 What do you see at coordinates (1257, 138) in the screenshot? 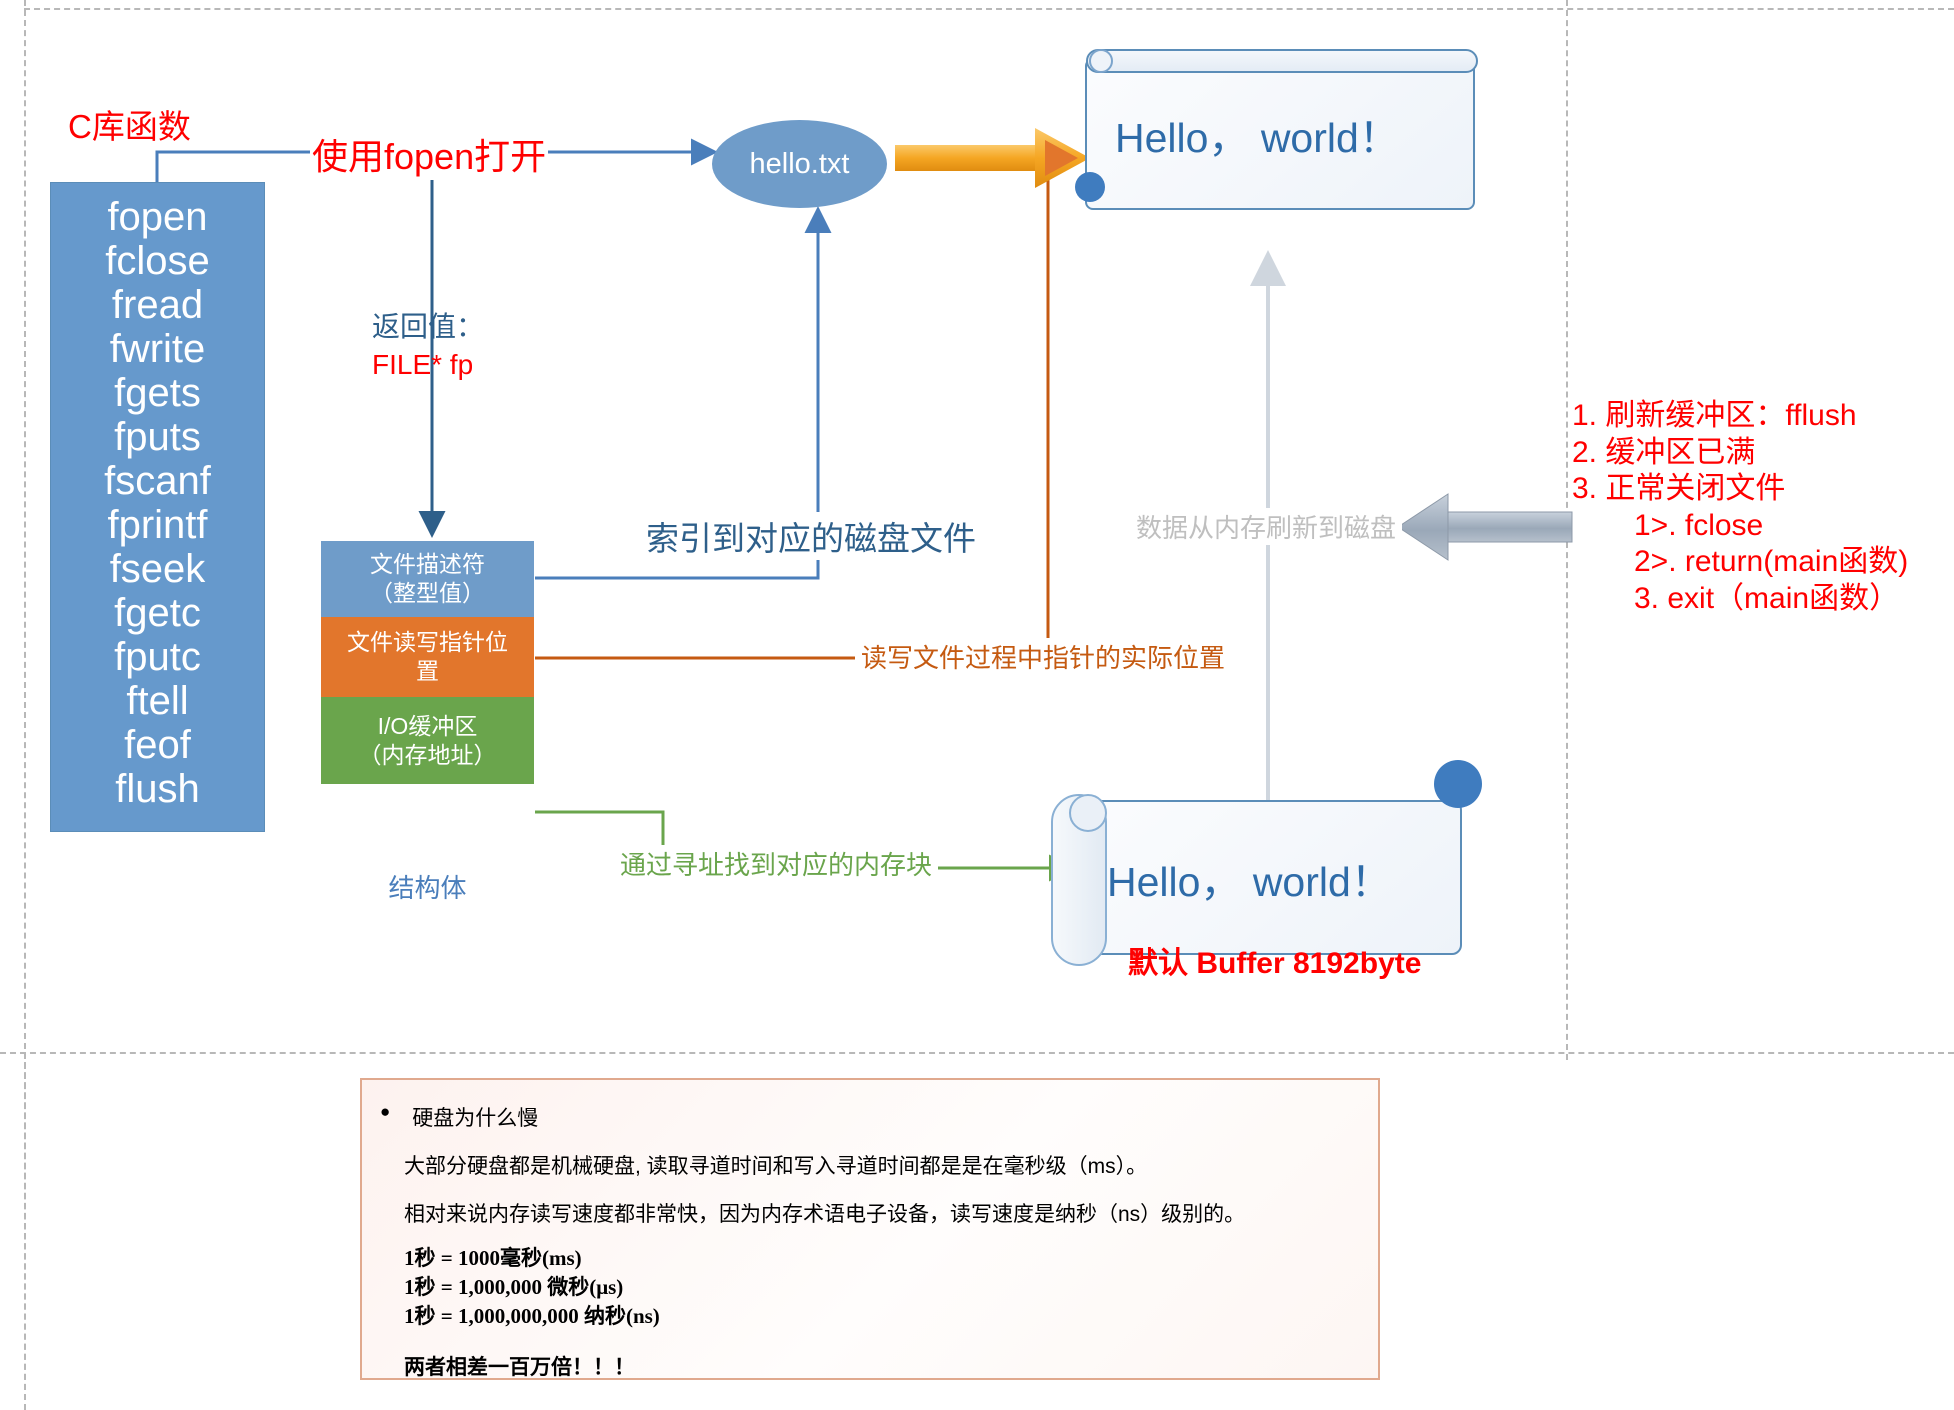
I see `disk-file-content-text: Hello， world！` at bounding box center [1257, 138].